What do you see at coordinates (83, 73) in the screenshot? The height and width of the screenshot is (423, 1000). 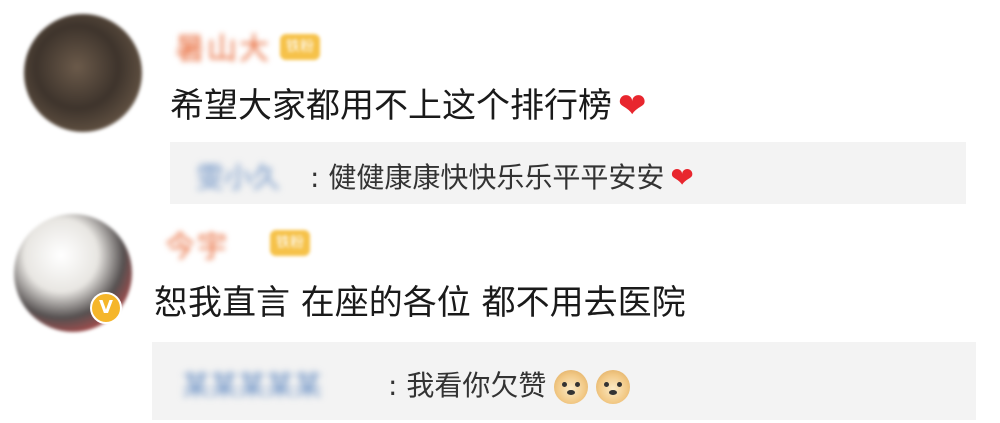 I see `avatar` at bounding box center [83, 73].